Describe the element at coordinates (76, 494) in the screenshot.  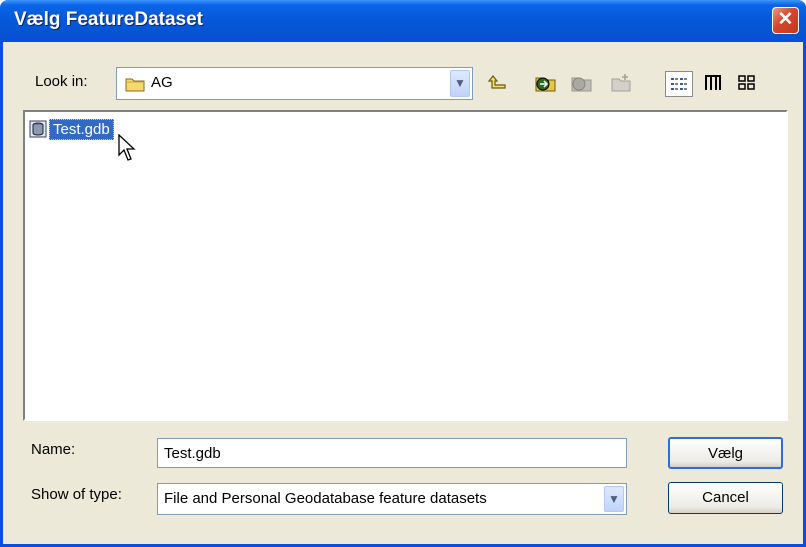
I see `show-of-type-label: Show of type:` at that location.